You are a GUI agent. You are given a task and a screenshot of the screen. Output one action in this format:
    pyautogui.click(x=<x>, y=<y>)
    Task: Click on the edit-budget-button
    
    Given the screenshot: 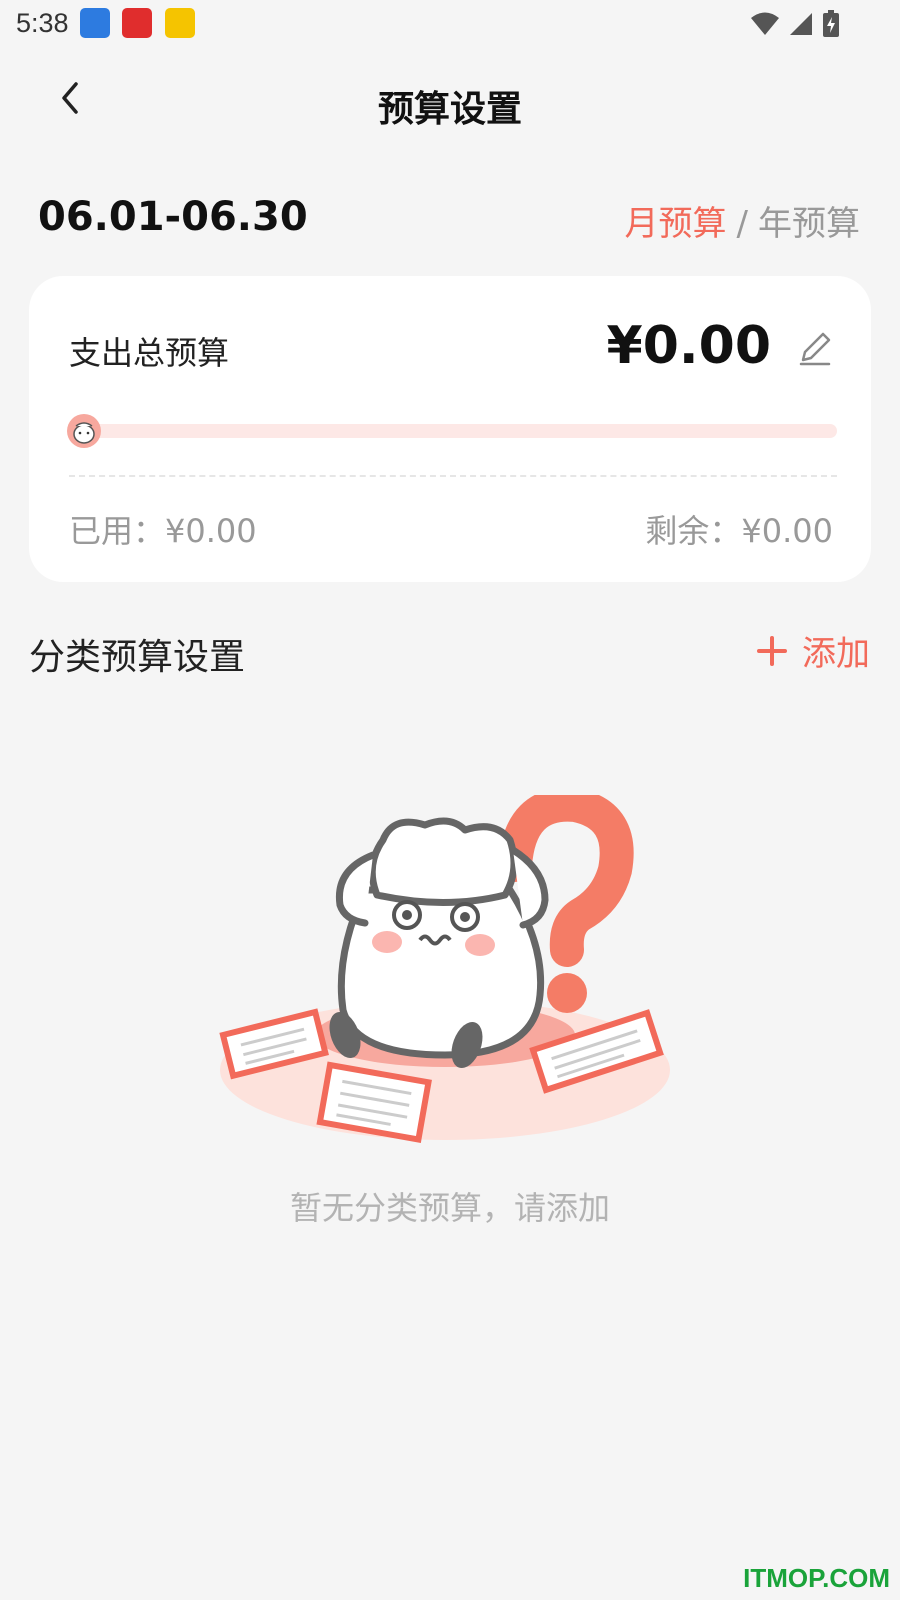 What is the action you would take?
    pyautogui.click(x=815, y=348)
    